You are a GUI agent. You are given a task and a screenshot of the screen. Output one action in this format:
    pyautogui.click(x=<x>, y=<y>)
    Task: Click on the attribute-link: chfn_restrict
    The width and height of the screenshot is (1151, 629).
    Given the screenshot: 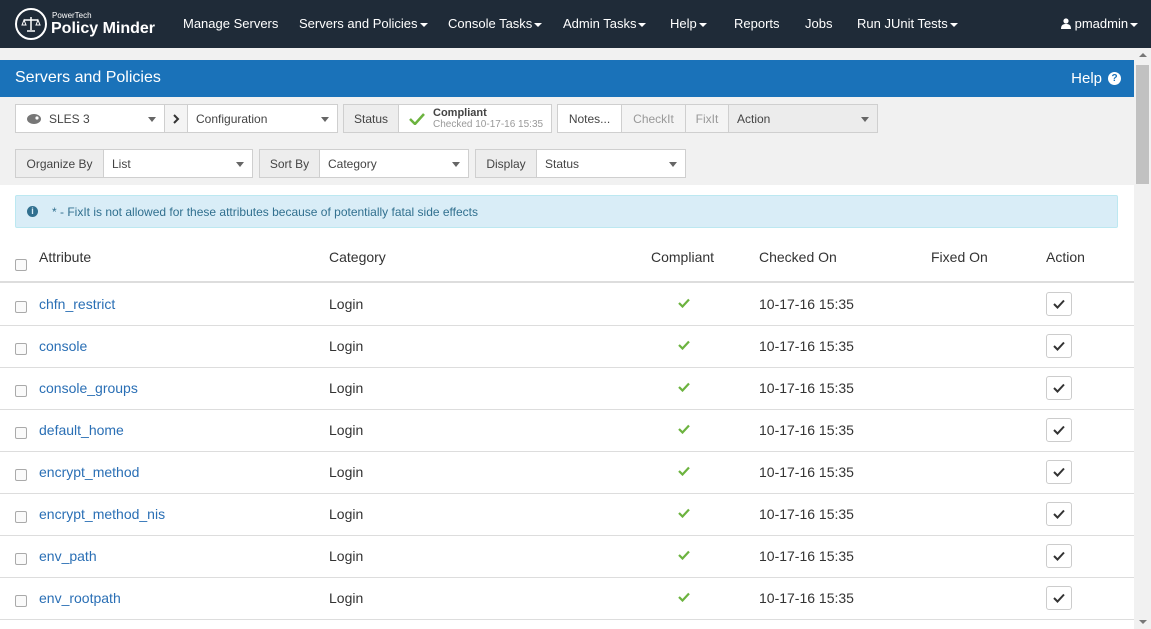 What is the action you would take?
    pyautogui.click(x=77, y=304)
    